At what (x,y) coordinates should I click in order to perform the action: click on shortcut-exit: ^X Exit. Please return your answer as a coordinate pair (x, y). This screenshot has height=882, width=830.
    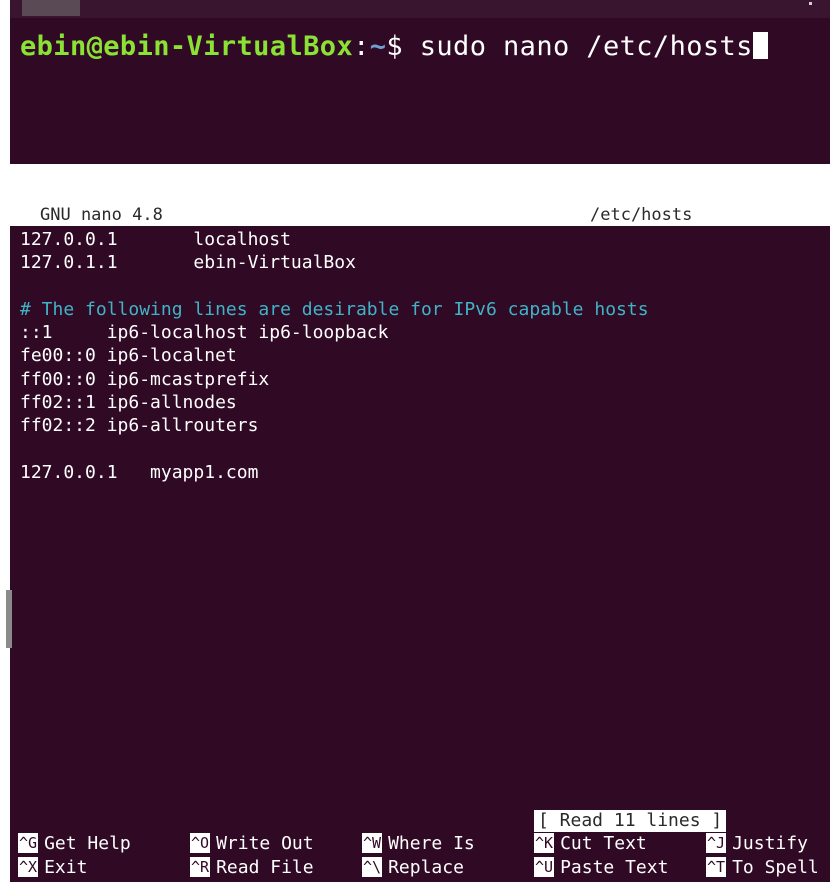
    Looking at the image, I should click on (52, 867).